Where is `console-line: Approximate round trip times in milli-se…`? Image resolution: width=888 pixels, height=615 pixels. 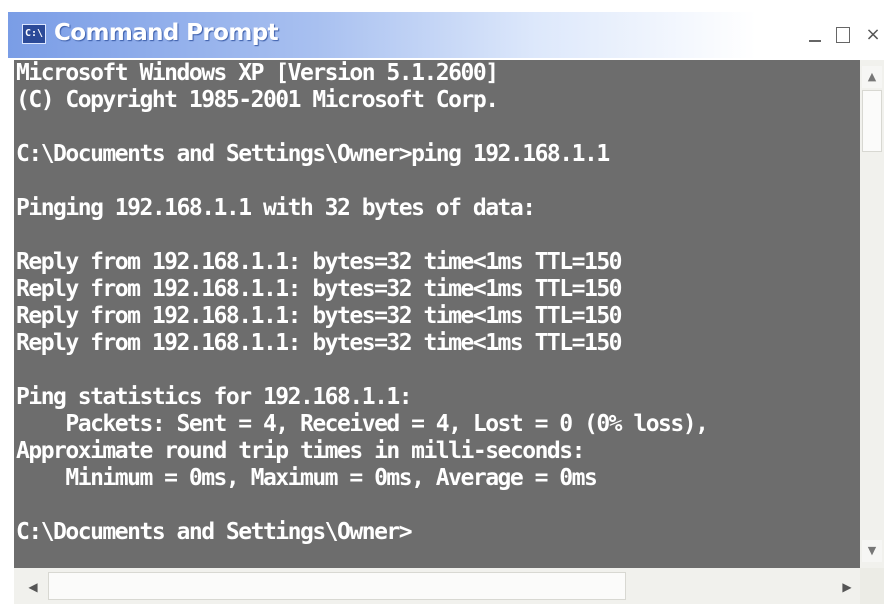
console-line: Approximate round trip times in milli-se… is located at coordinates (300, 451).